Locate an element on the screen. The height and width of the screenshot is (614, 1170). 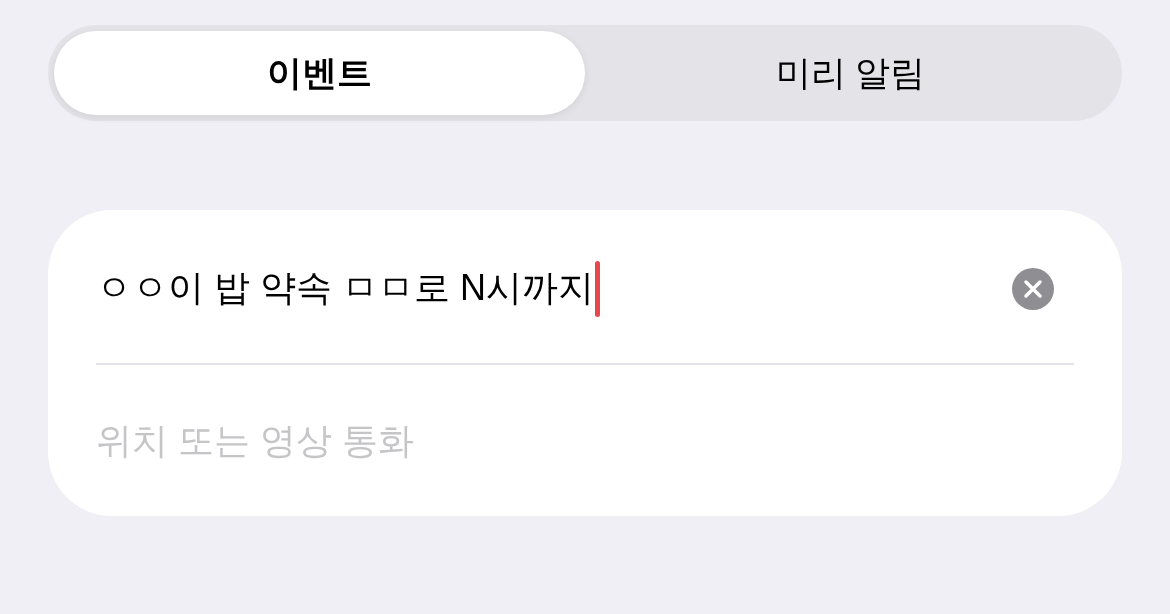
segment-tab: 이벤트 is located at coordinates (319, 73).